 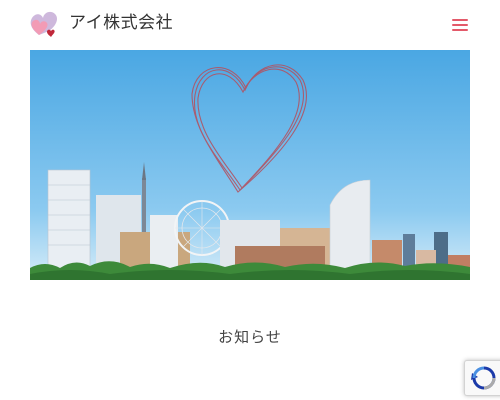 What do you see at coordinates (250, 337) in the screenshot?
I see `news-section-title: お知らせ` at bounding box center [250, 337].